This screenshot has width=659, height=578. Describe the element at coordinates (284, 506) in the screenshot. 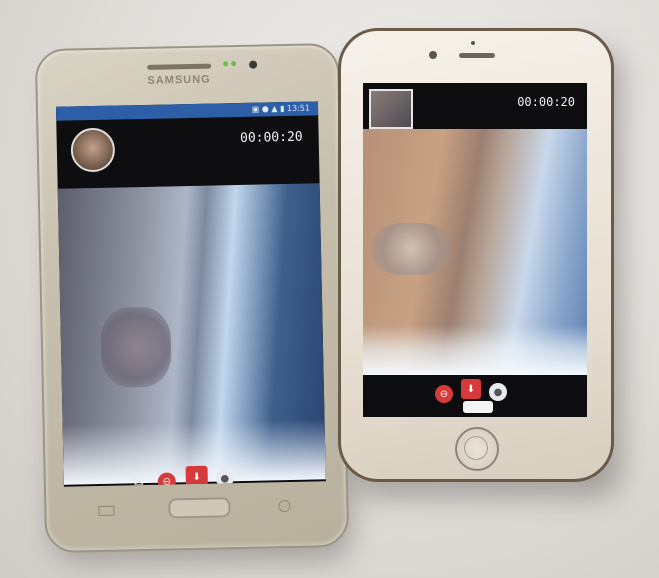

I see `back-key-icon` at that location.